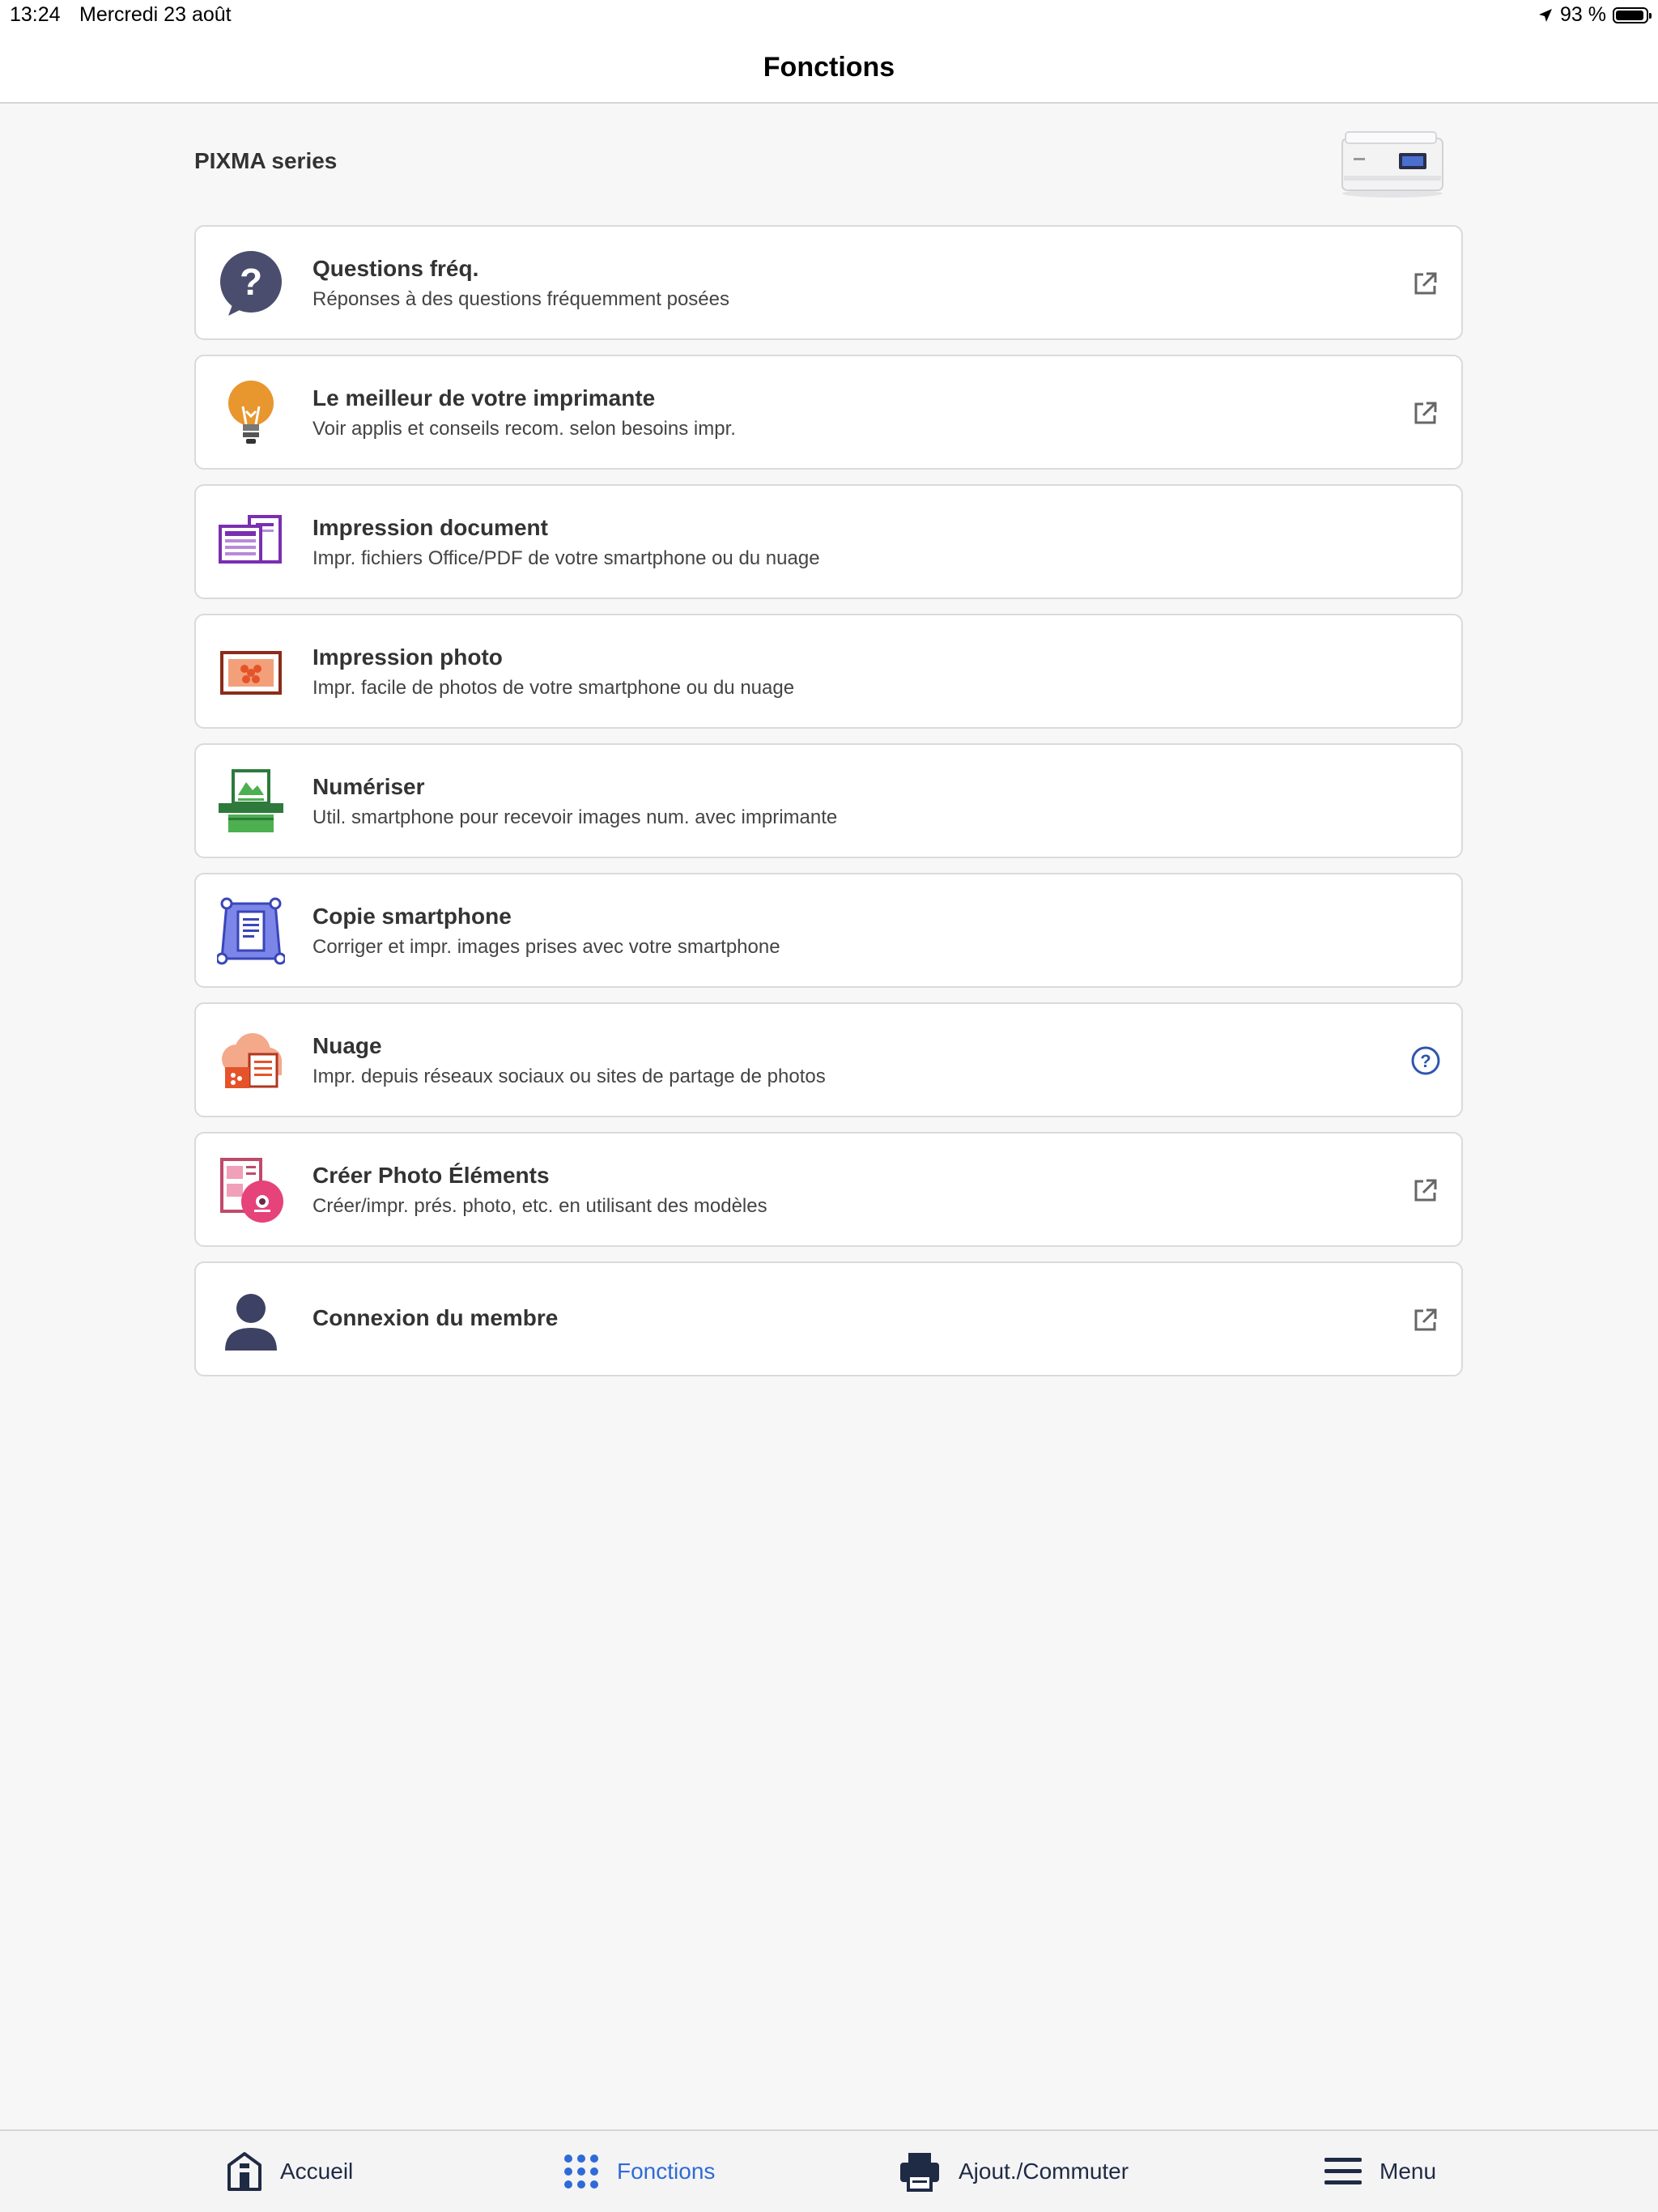 This screenshot has width=1658, height=2212. I want to click on tab-add-switch: Ajout./Commuter, so click(1014, 2171).